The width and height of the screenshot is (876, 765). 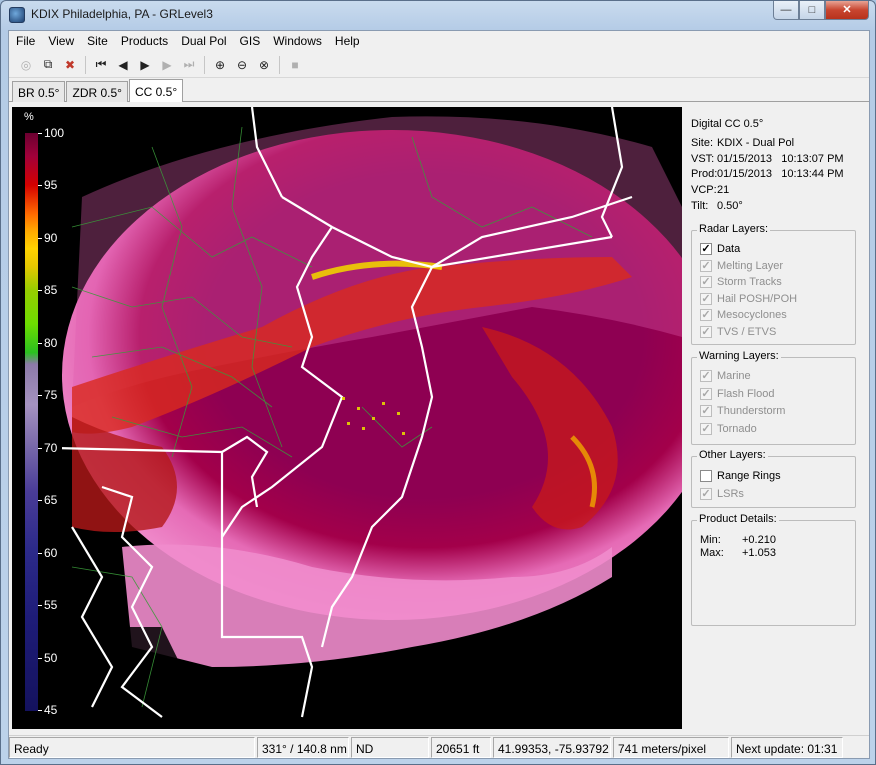 What do you see at coordinates (123, 65) in the screenshot?
I see `prev-frame-icon: ◀` at bounding box center [123, 65].